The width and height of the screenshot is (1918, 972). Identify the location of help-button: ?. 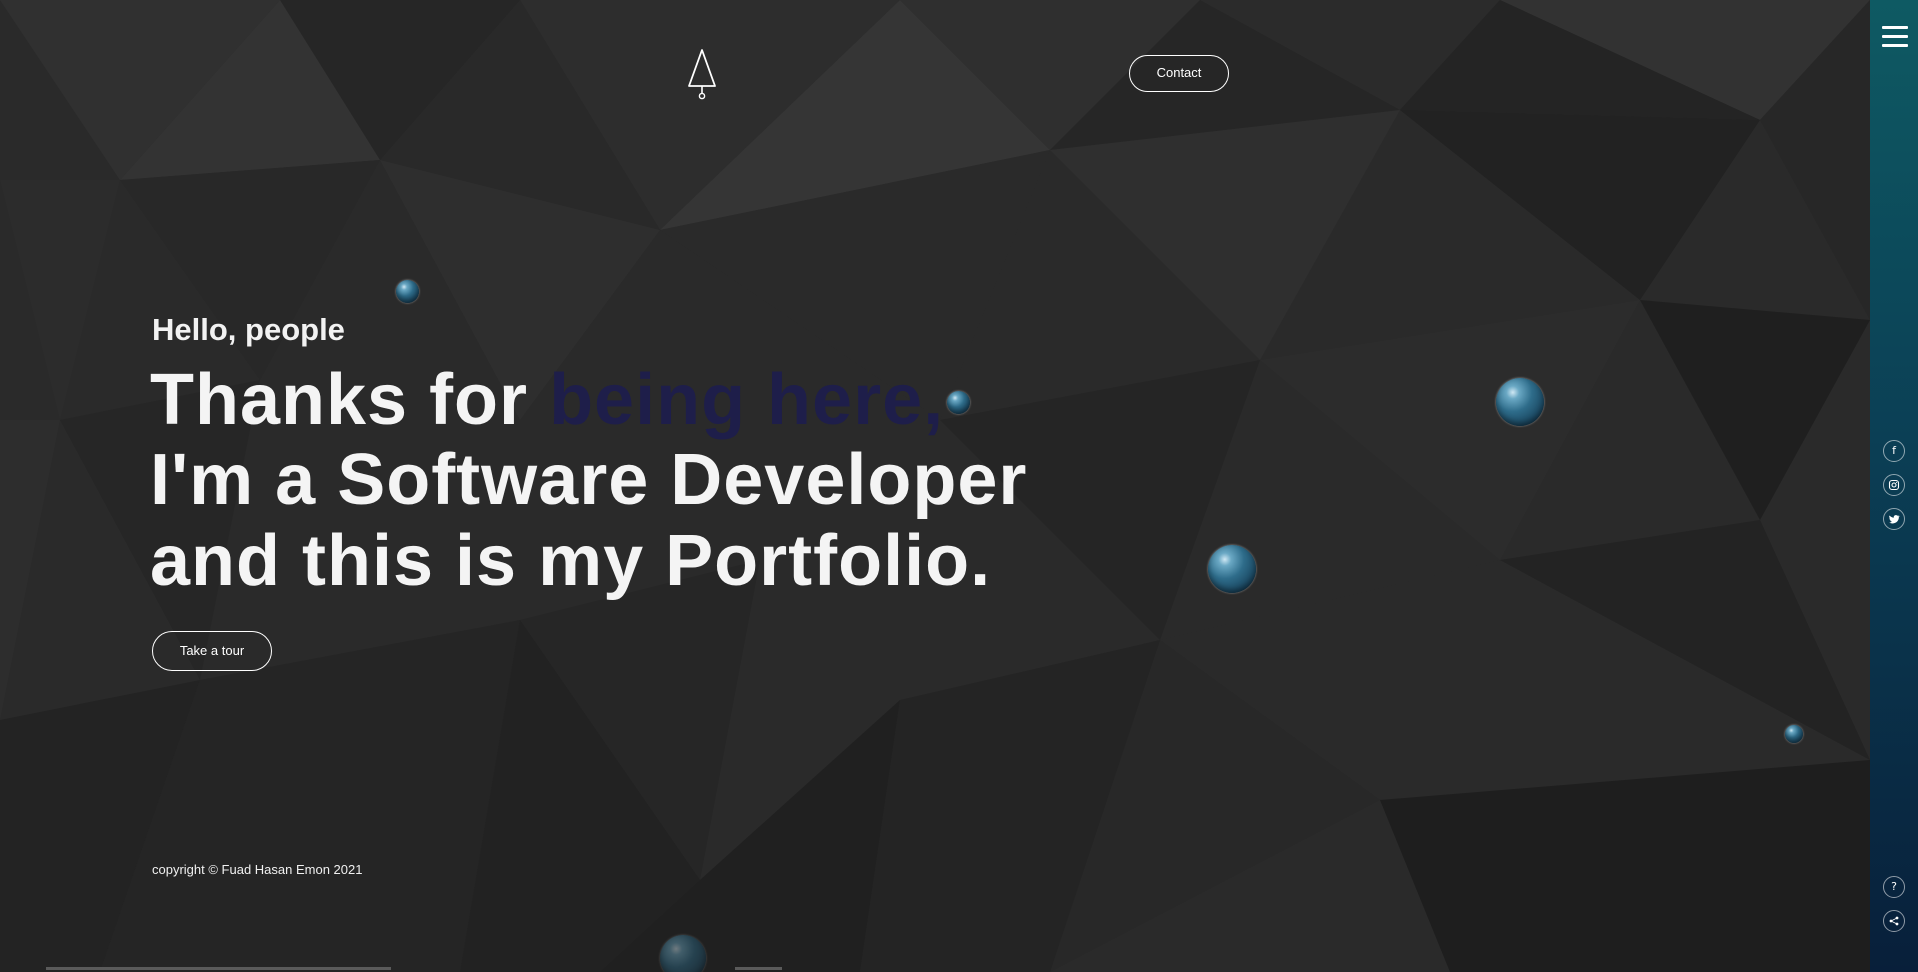
(1894, 887).